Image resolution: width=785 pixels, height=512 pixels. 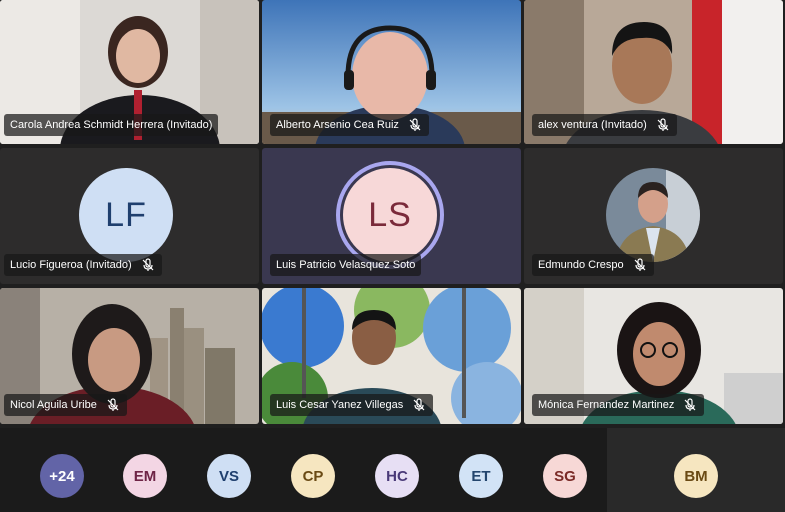 I want to click on participant-name-tag: Luis Cesar Yanez Villegas, so click(x=352, y=405).